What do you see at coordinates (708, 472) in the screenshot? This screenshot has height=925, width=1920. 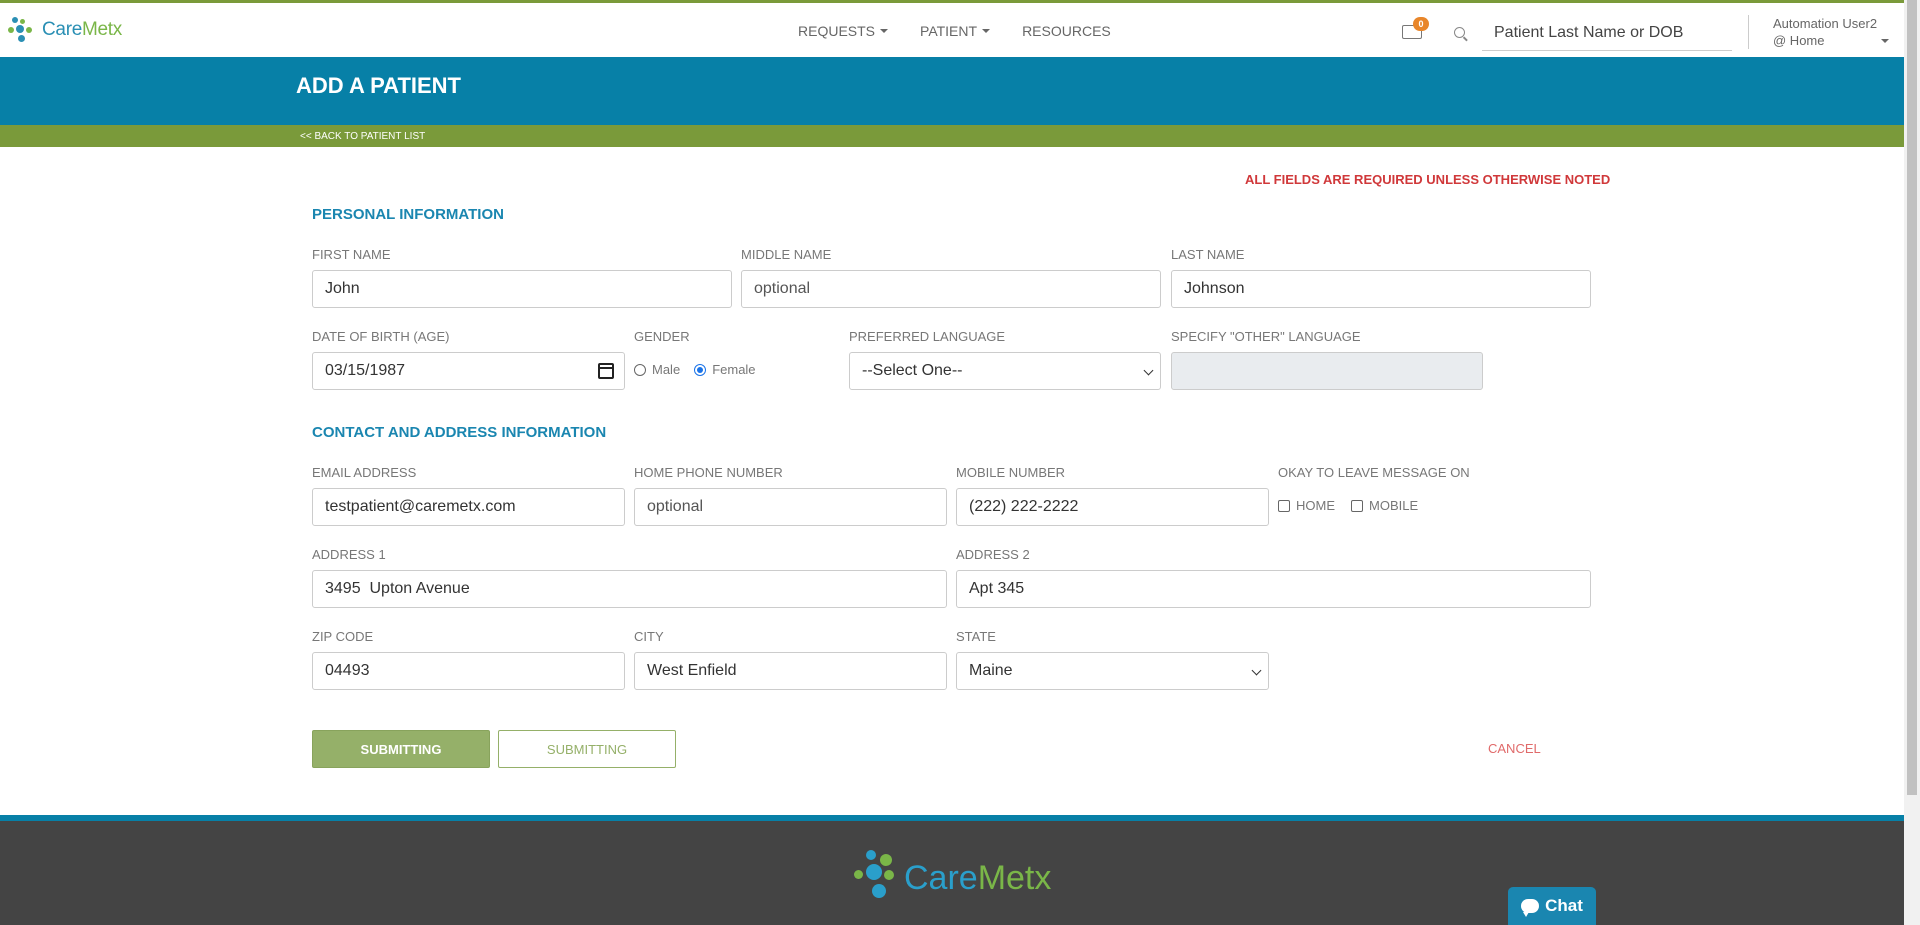 I see `home-phone-label: HOME PHONE NUMBER` at bounding box center [708, 472].